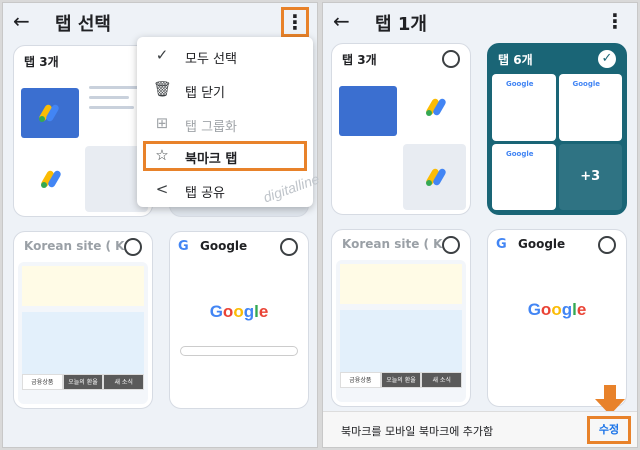 The image size is (640, 450). I want to click on card-title: 탭 6개, so click(515, 60).